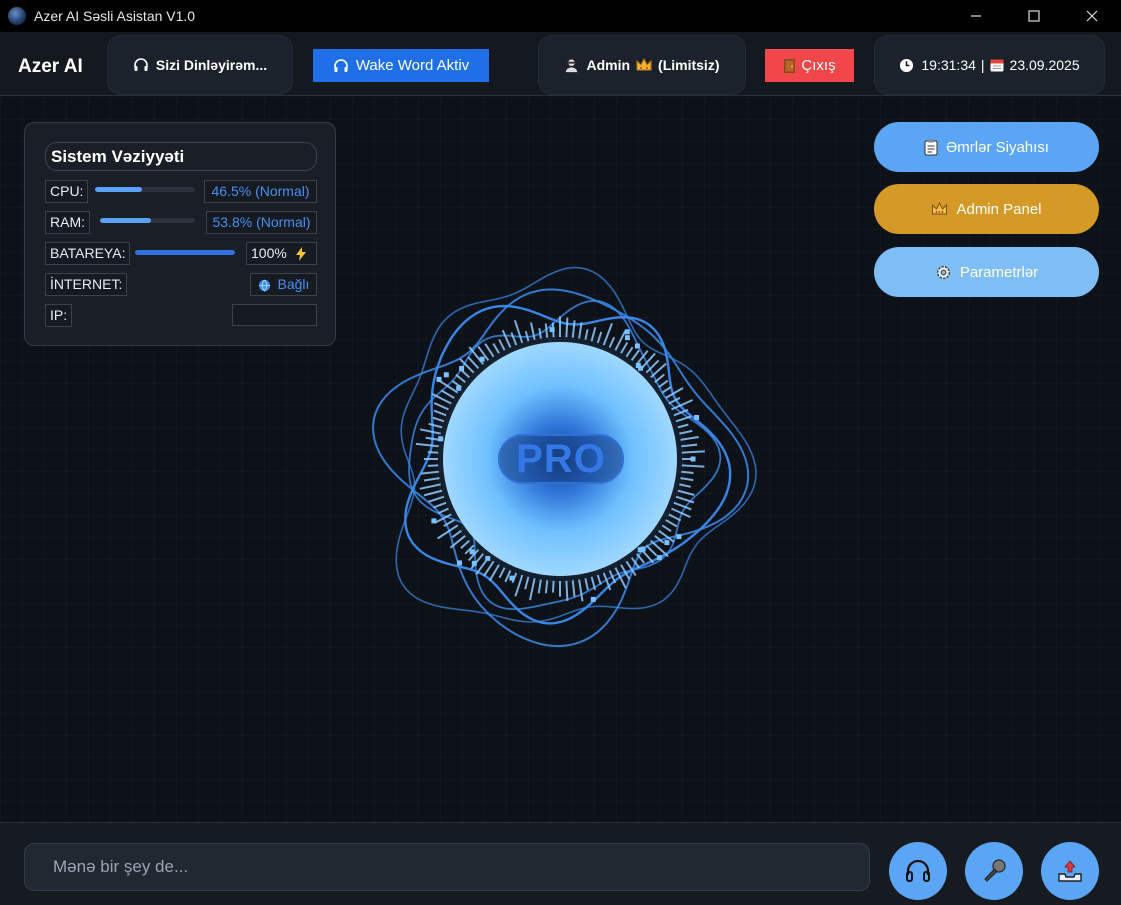 The width and height of the screenshot is (1121, 905). I want to click on microphone-icon, so click(994, 871).